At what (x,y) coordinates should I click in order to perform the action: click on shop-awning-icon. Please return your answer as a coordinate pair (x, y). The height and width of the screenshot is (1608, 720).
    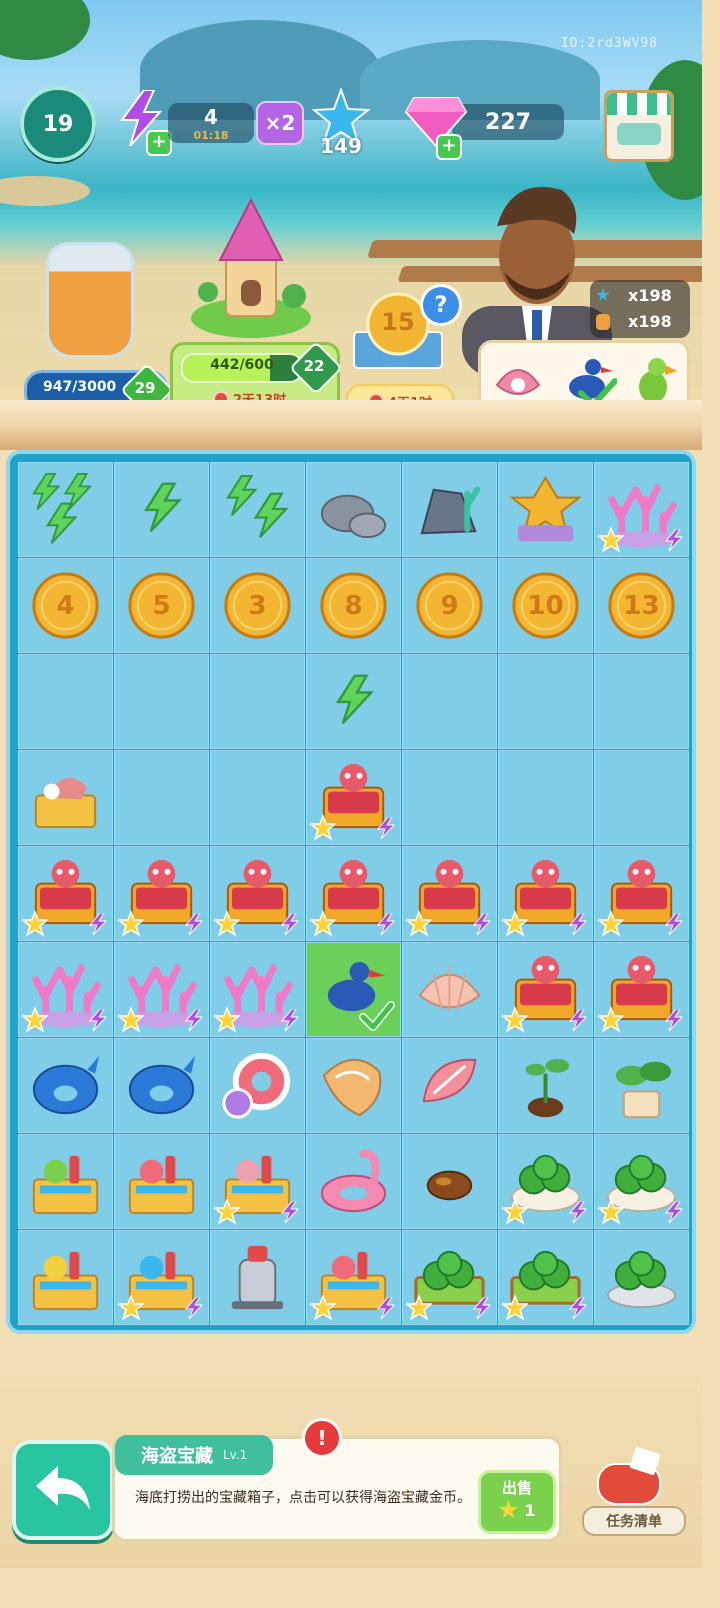
    Looking at the image, I should click on (639, 104).